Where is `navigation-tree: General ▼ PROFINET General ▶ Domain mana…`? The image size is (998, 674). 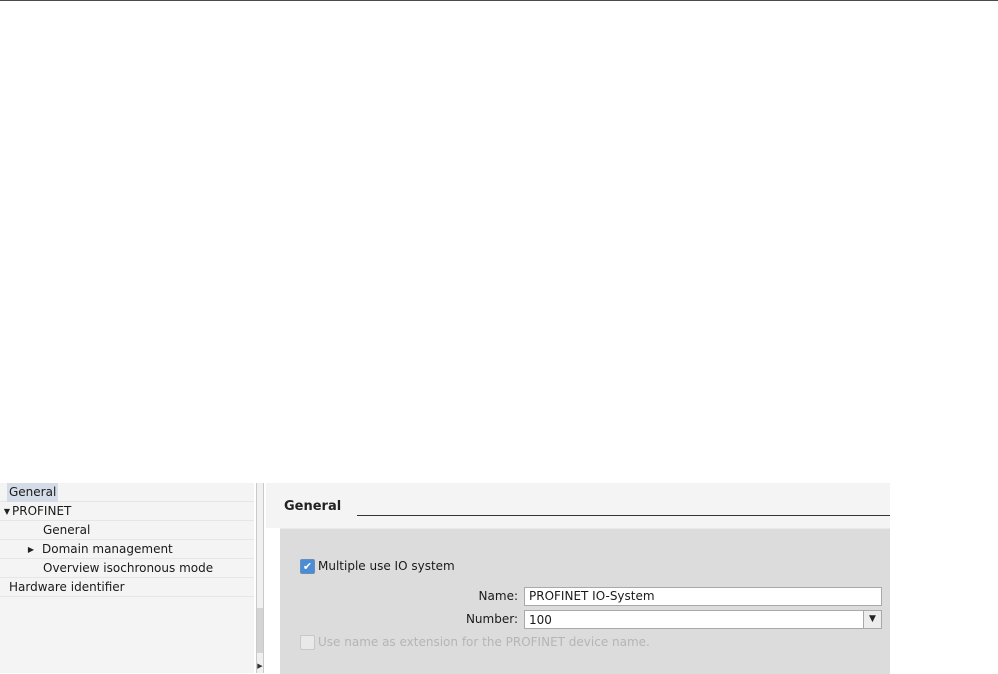 navigation-tree: General ▼ PROFINET General ▶ Domain mana… is located at coordinates (127, 578).